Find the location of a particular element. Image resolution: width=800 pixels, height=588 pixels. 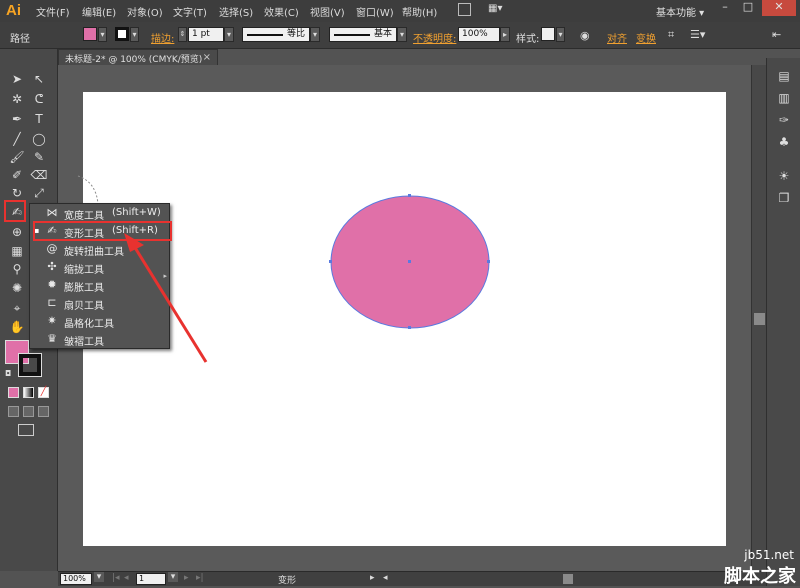

annotation-layer is located at coordinates (166, 298).